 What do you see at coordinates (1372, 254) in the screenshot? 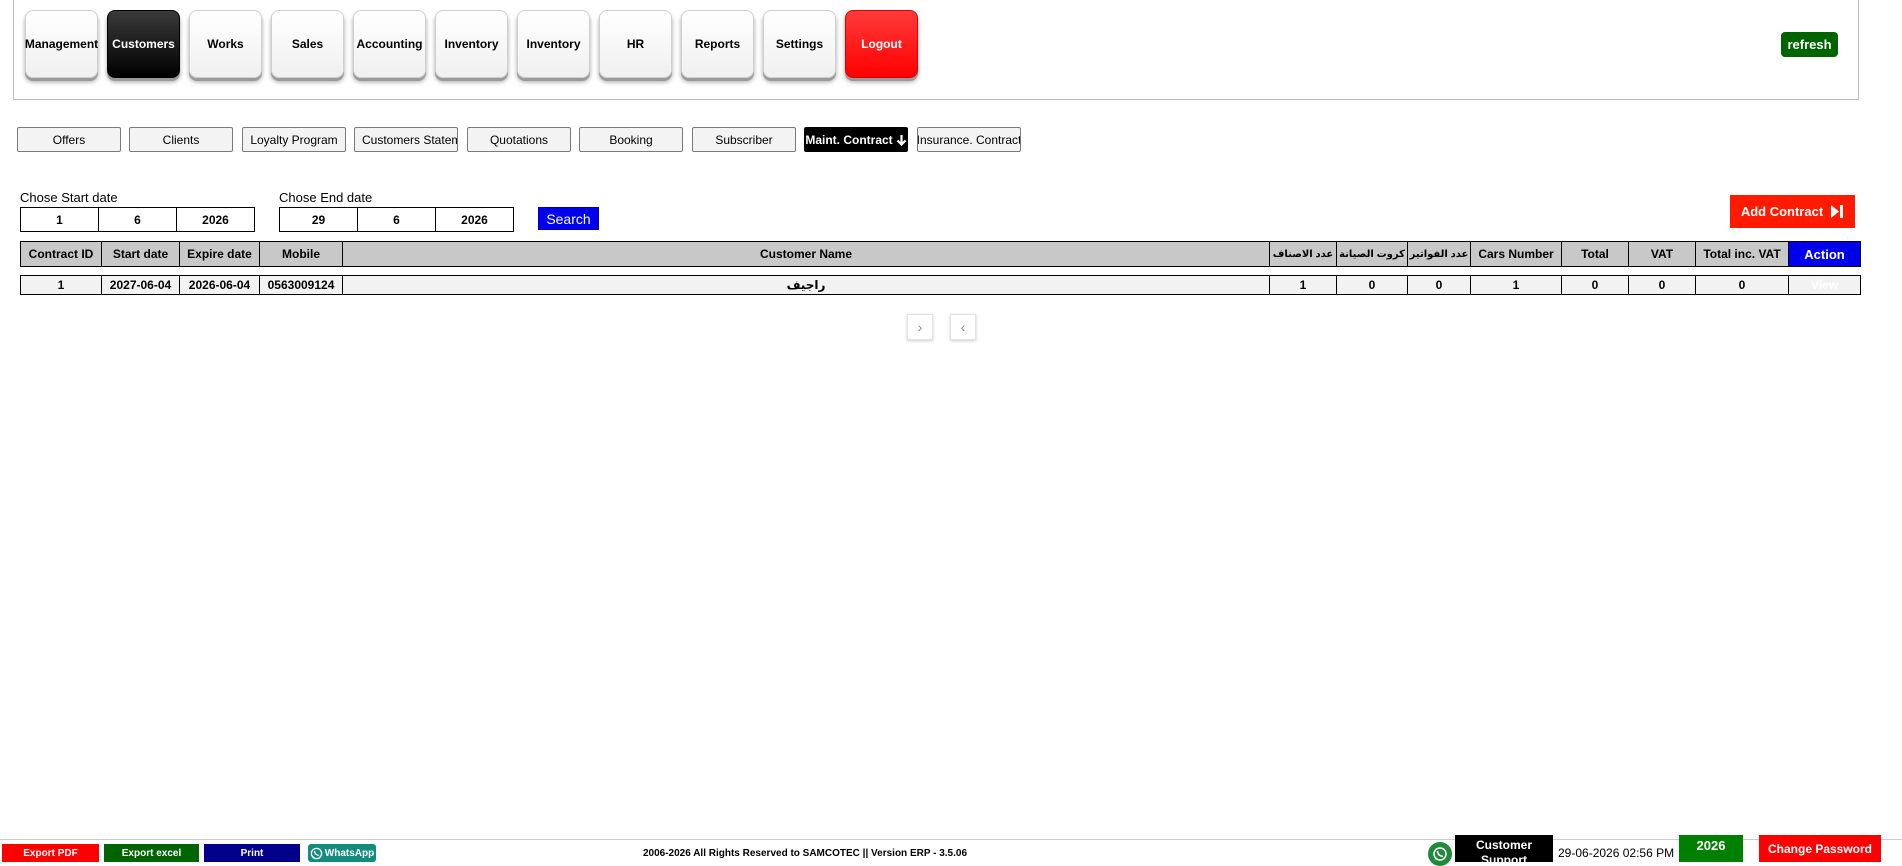
I see `col-maintenance-cards: كروت الصيانة` at bounding box center [1372, 254].